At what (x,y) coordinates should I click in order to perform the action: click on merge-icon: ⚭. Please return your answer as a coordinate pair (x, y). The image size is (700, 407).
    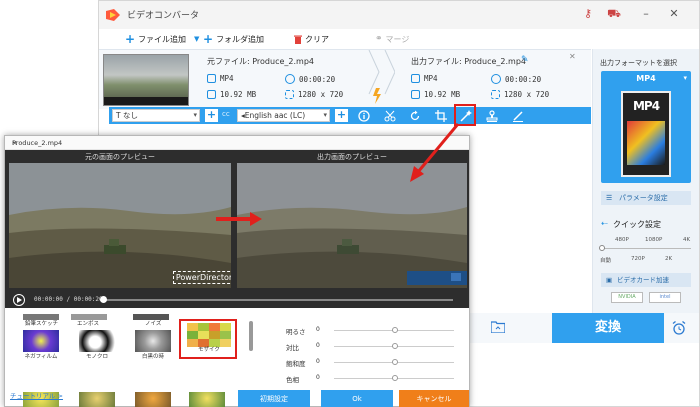
    Looking at the image, I should click on (379, 39).